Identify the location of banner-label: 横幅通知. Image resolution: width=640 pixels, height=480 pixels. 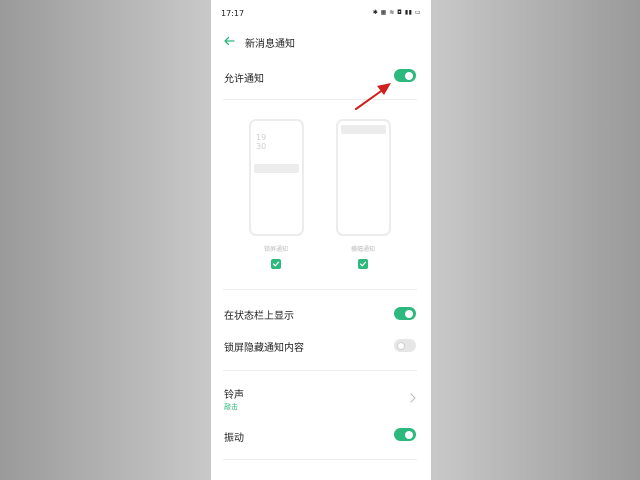
(362, 249).